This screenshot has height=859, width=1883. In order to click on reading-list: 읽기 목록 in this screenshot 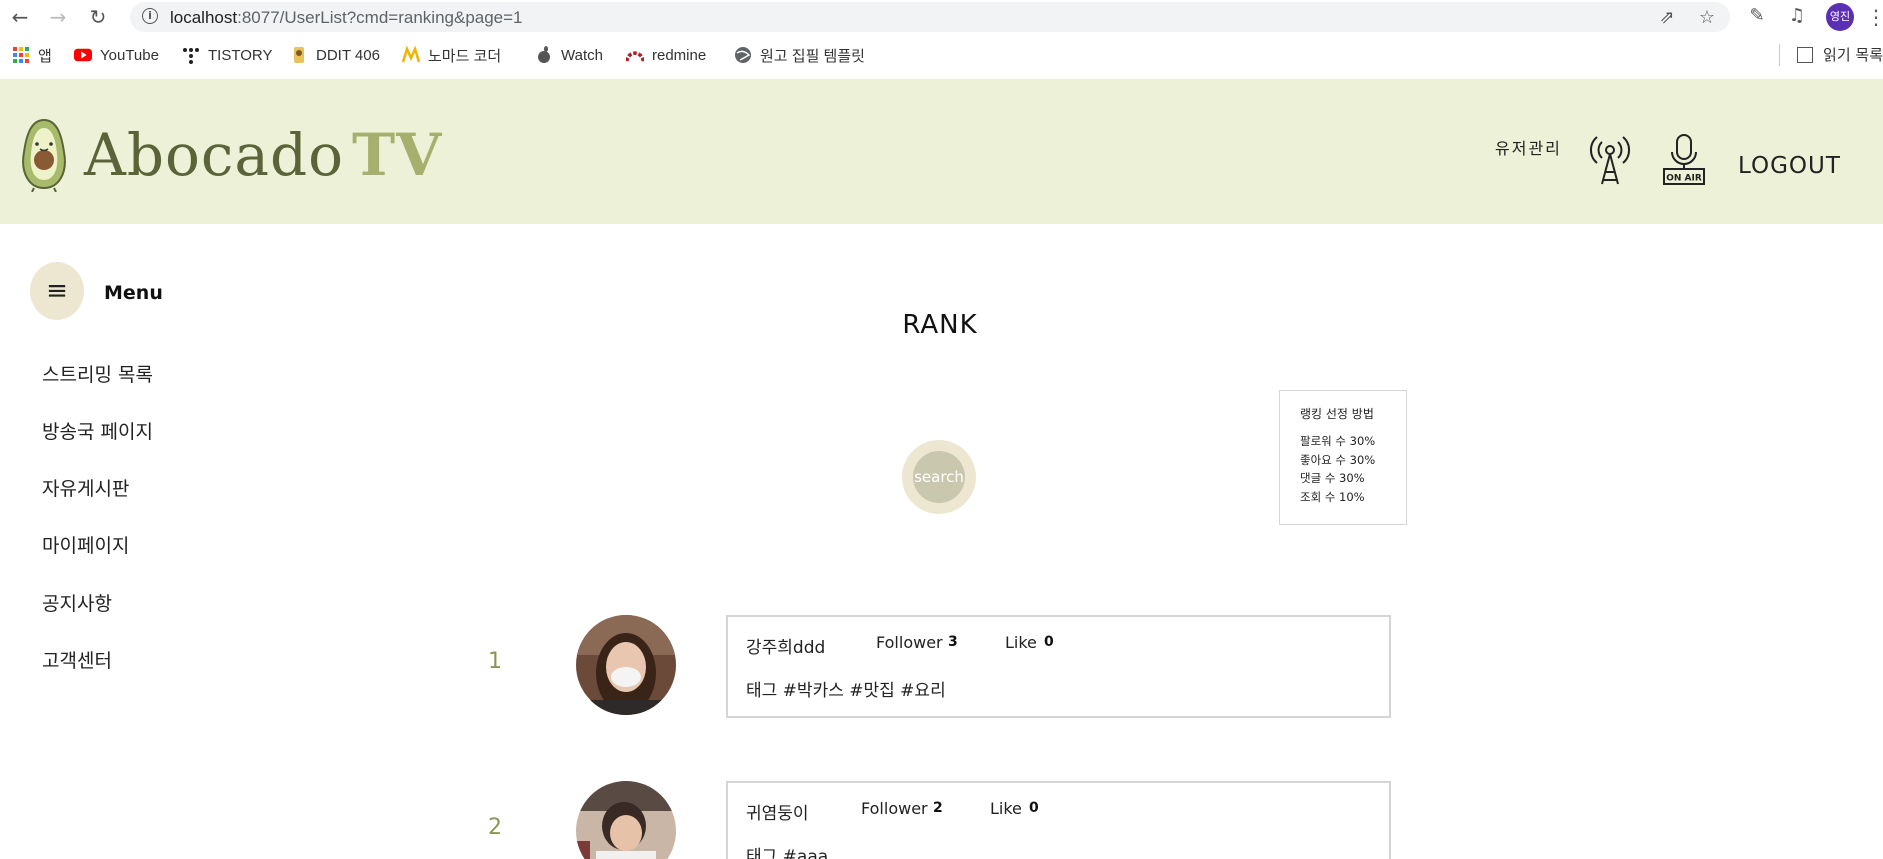, I will do `click(1840, 54)`.